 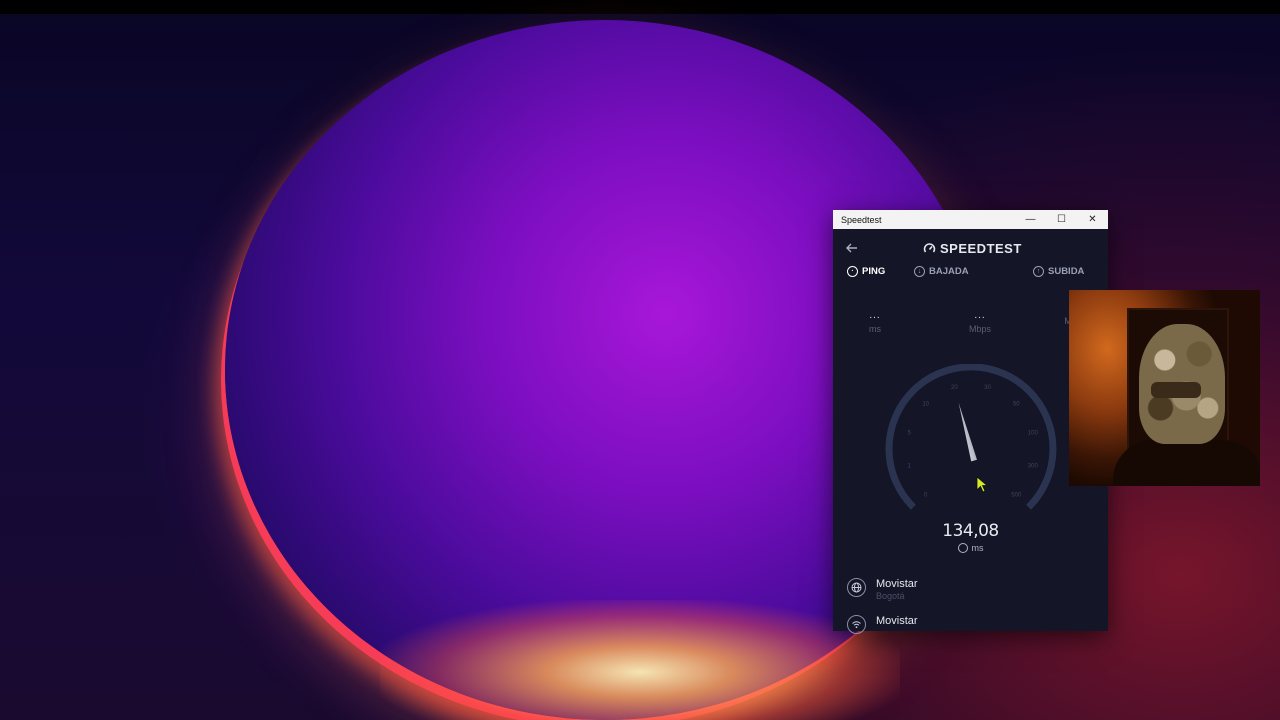 I want to click on gauge-tick-label: 300, so click(x=1033, y=467).